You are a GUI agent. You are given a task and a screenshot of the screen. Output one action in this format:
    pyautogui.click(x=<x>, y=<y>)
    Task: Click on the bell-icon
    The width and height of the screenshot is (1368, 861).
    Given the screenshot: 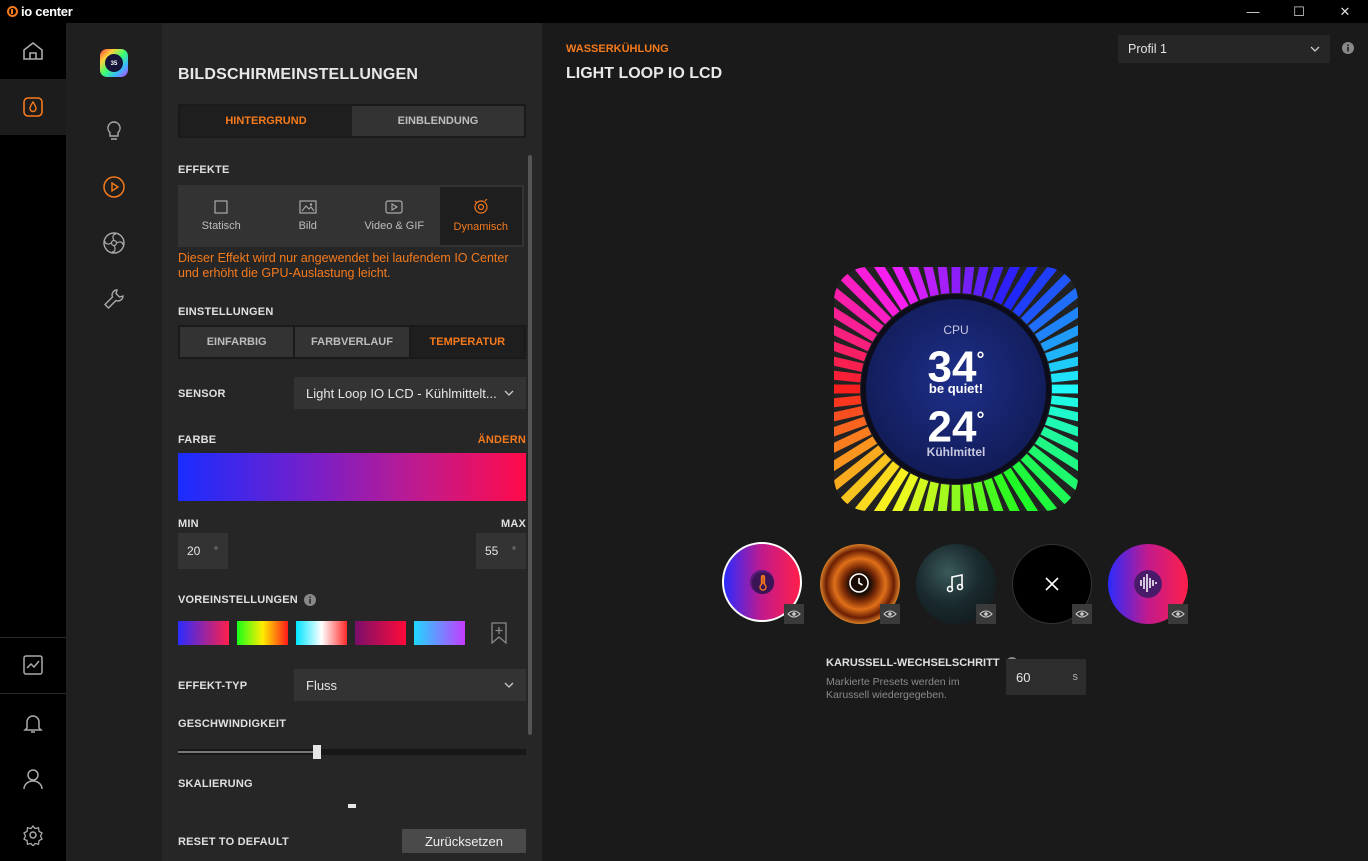 What is the action you would take?
    pyautogui.click(x=33, y=724)
    